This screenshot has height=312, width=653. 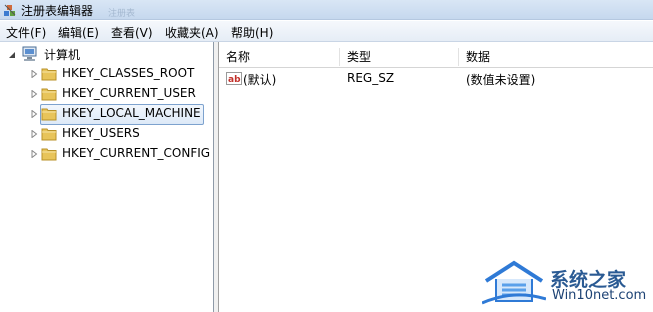 What do you see at coordinates (129, 93) in the screenshot?
I see `tree-item-label: HKEY_CURRENT_USER` at bounding box center [129, 93].